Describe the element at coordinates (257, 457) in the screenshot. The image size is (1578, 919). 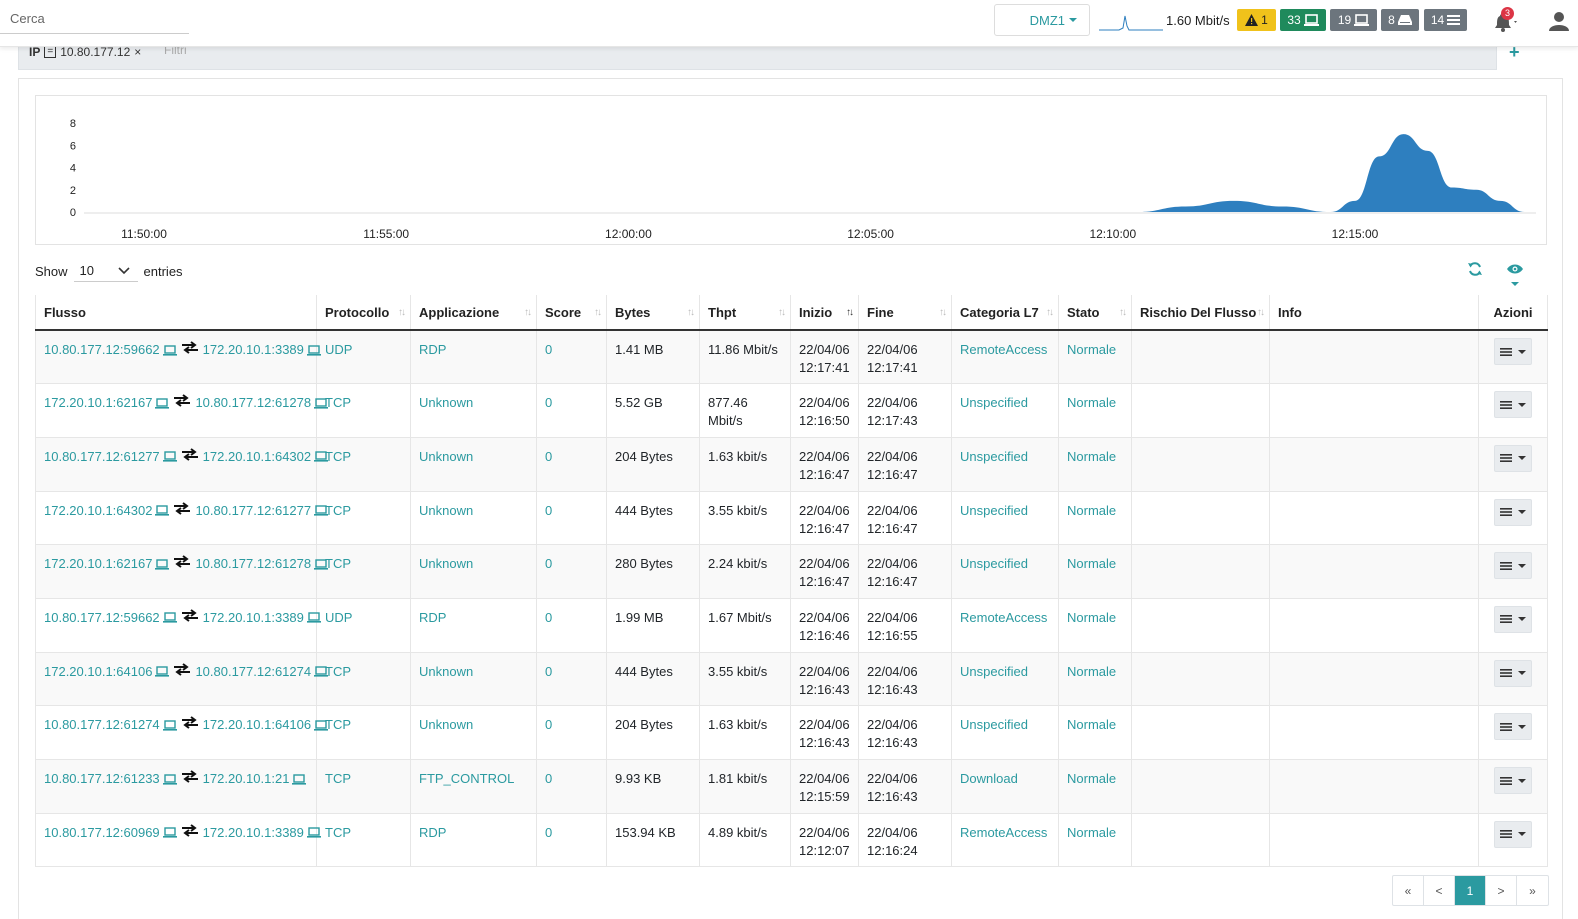
I see `flow-destination-link: 172.20.10.1:64302` at that location.